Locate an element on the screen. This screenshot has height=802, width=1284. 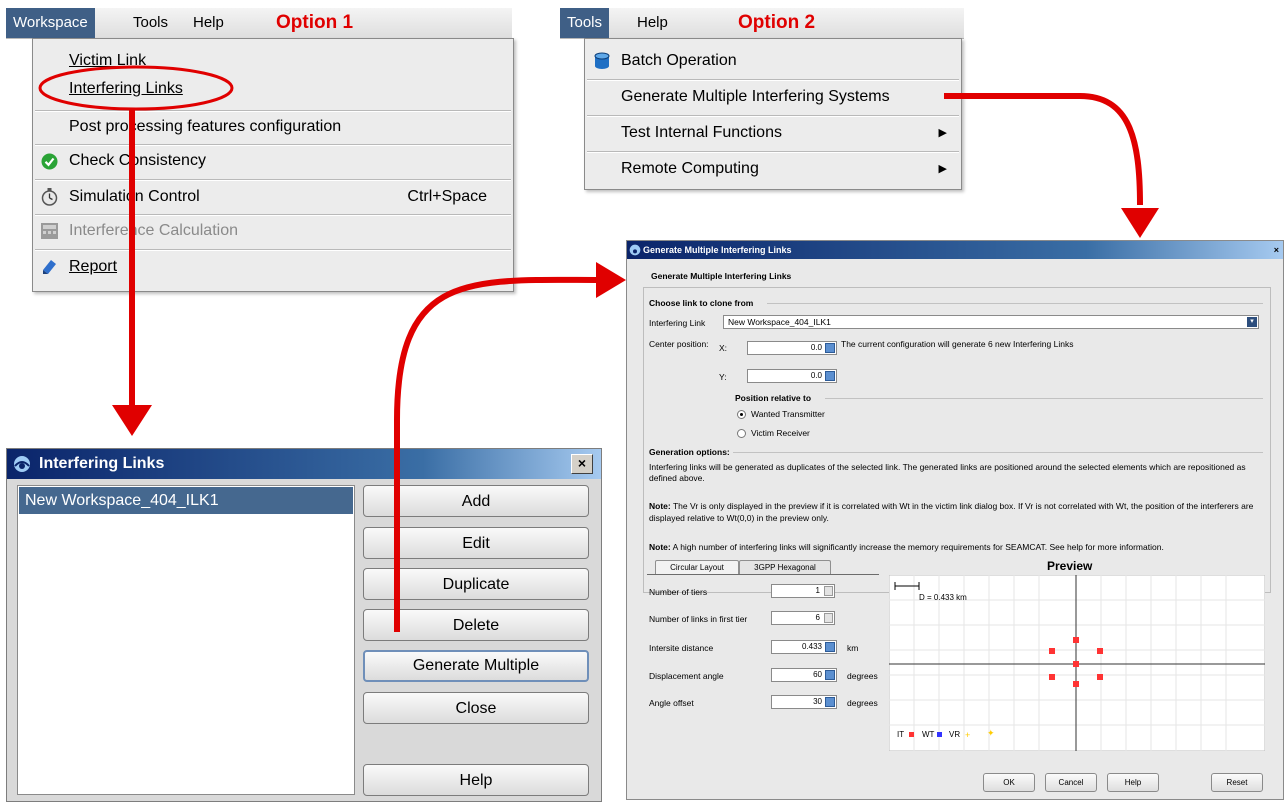
y-label: Y: is located at coordinates (723, 377).